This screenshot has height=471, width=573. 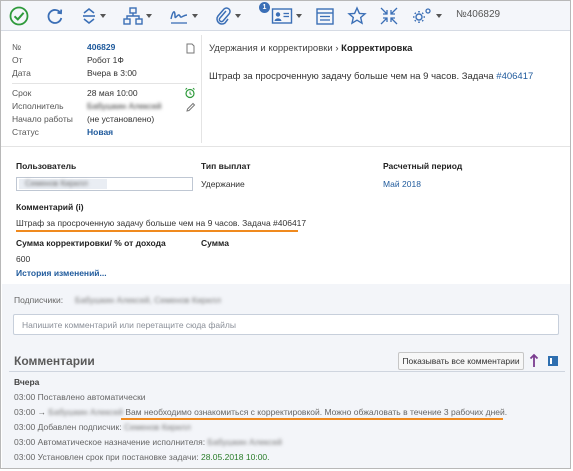 I want to click on event-text: Установлен срок при постановке задачи:, so click(x=118, y=457).